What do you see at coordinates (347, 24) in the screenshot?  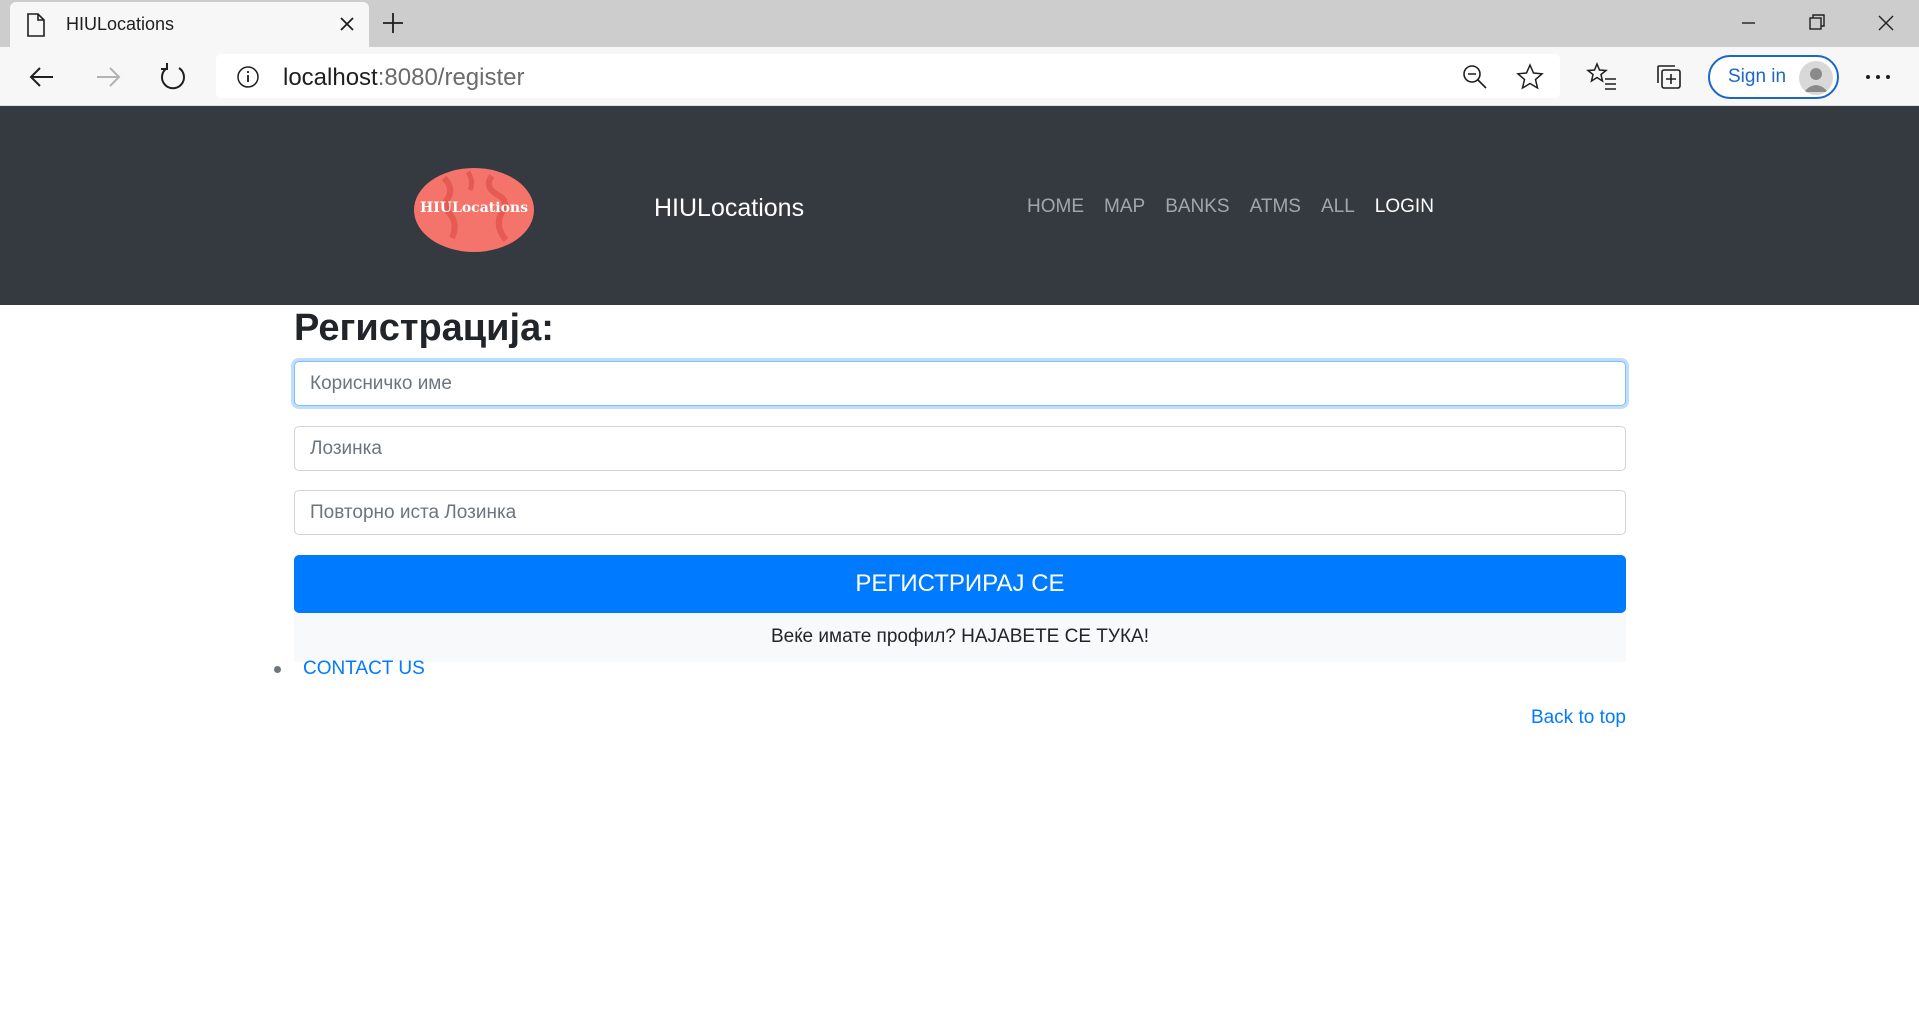 I see `close-tab-icon` at bounding box center [347, 24].